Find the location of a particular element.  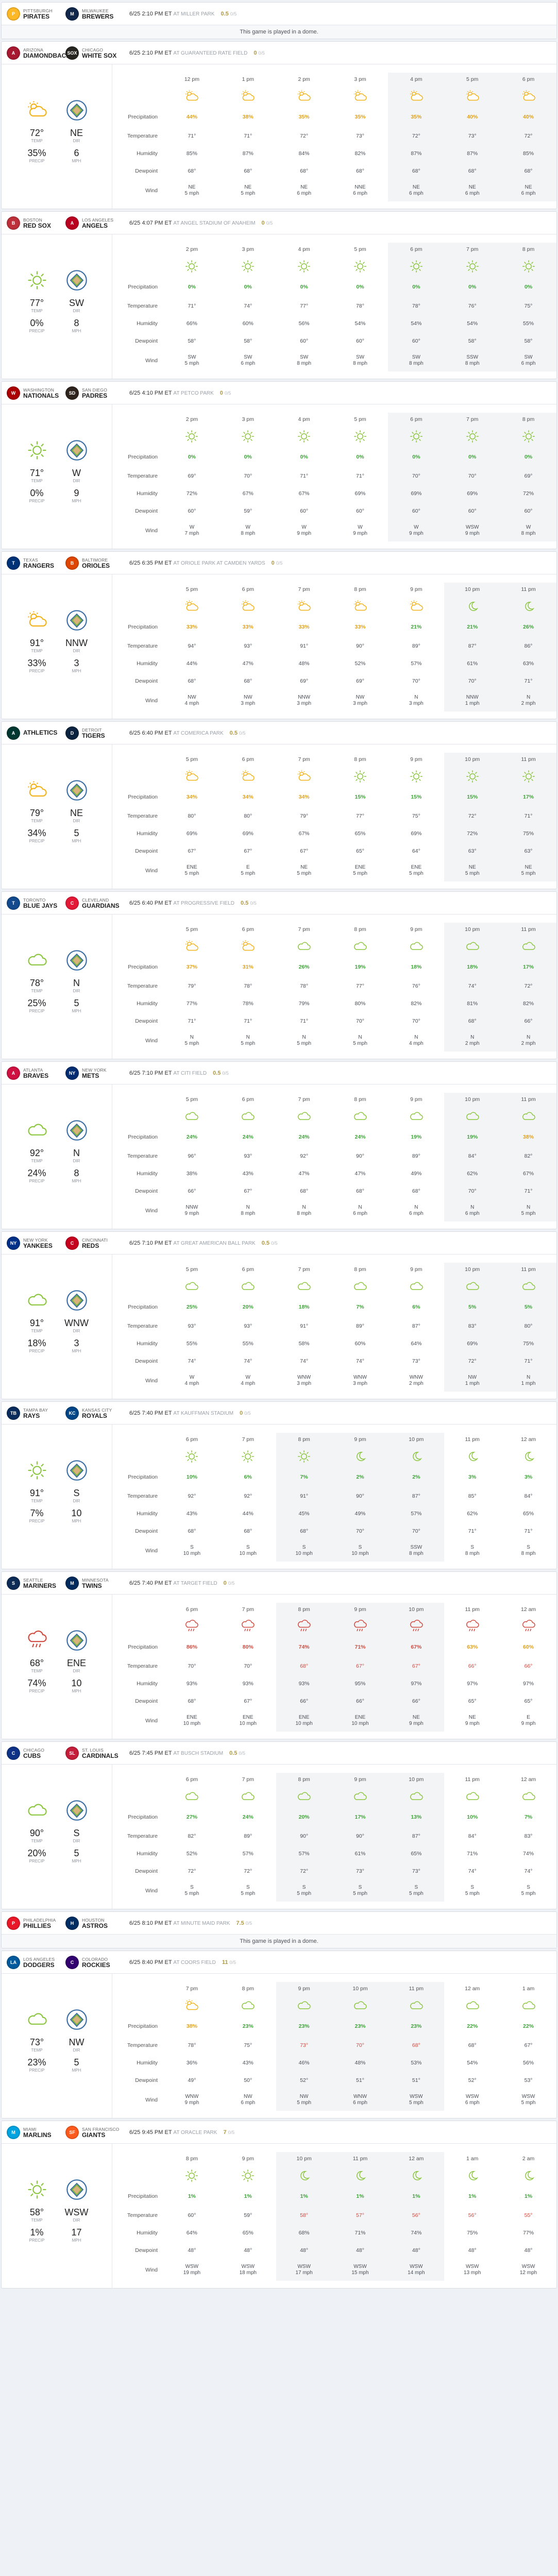

home-team: H HOUSTON ASTROS is located at coordinates (93, 1923).